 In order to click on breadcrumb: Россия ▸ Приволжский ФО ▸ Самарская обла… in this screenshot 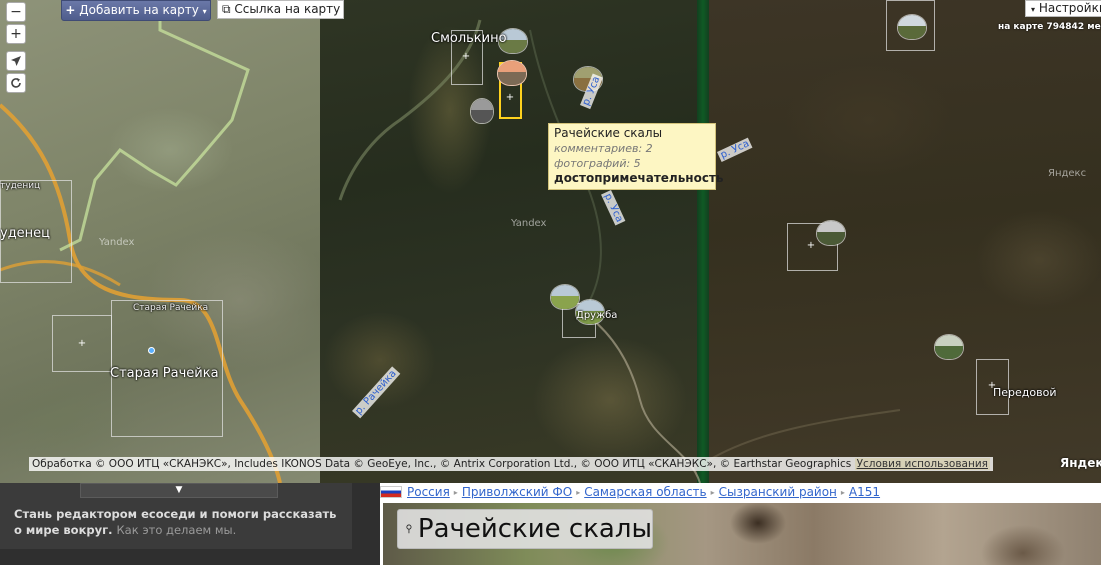, I will do `click(630, 492)`.